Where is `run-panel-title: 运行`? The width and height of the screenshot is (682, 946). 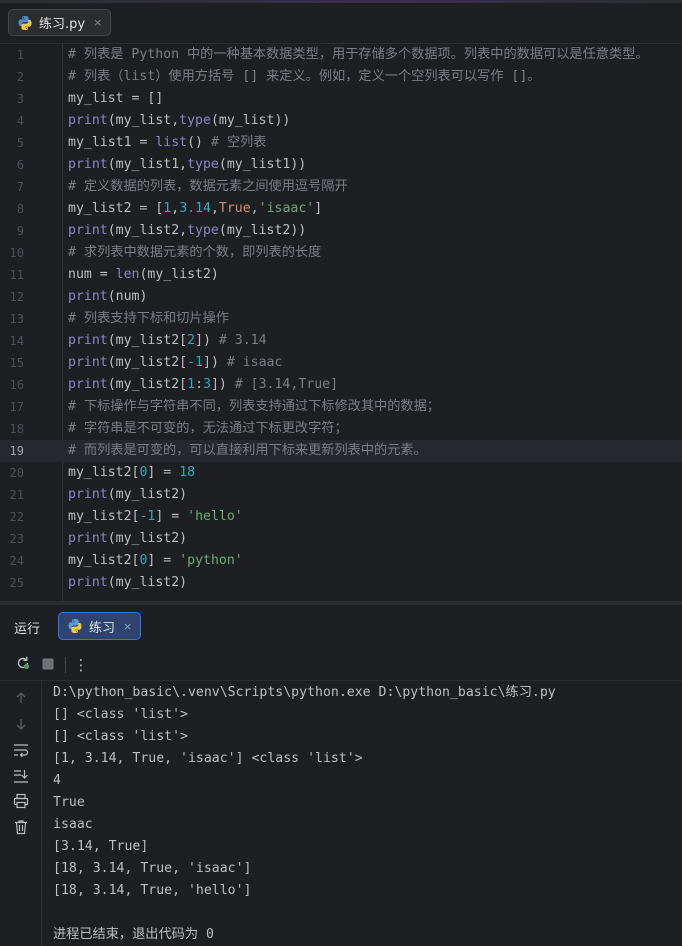 run-panel-title: 运行 is located at coordinates (27, 629).